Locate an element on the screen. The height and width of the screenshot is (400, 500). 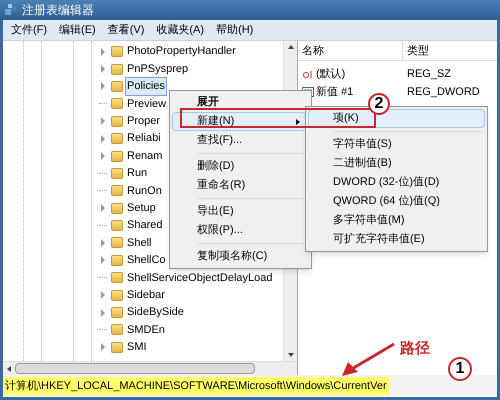
scroll-down-icon is located at coordinates (291, 355).